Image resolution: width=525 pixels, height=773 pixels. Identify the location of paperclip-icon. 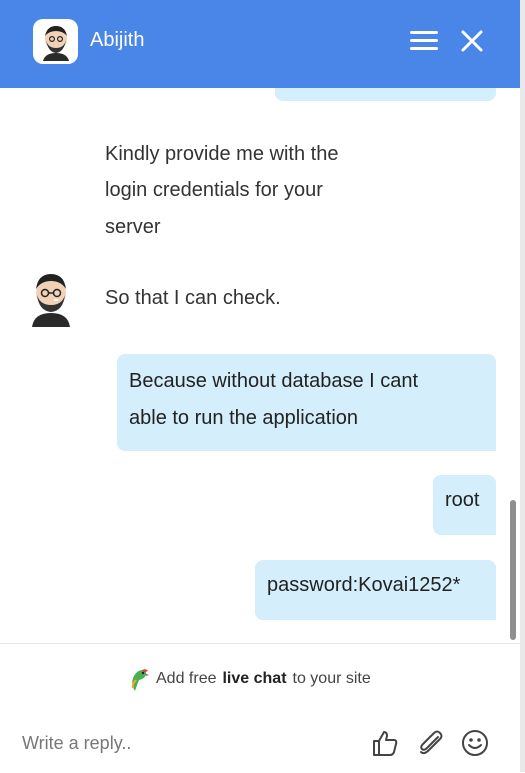
(431, 743).